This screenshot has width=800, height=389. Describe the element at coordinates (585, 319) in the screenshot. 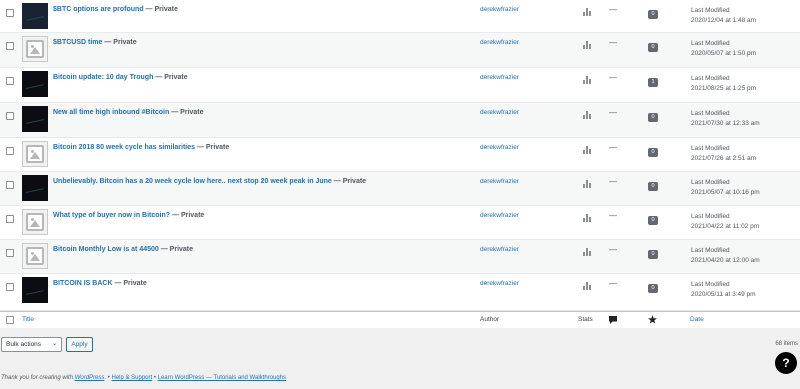

I see `column-stats: Stats` at that location.